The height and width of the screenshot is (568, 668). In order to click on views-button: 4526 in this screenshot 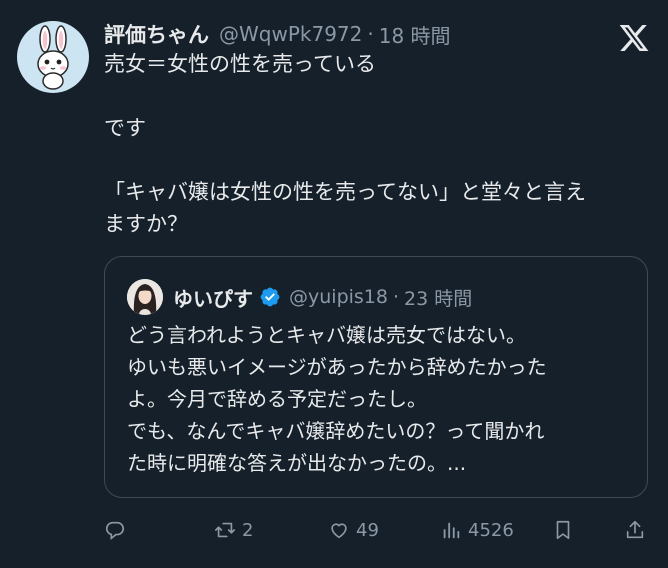, I will do `click(477, 530)`.